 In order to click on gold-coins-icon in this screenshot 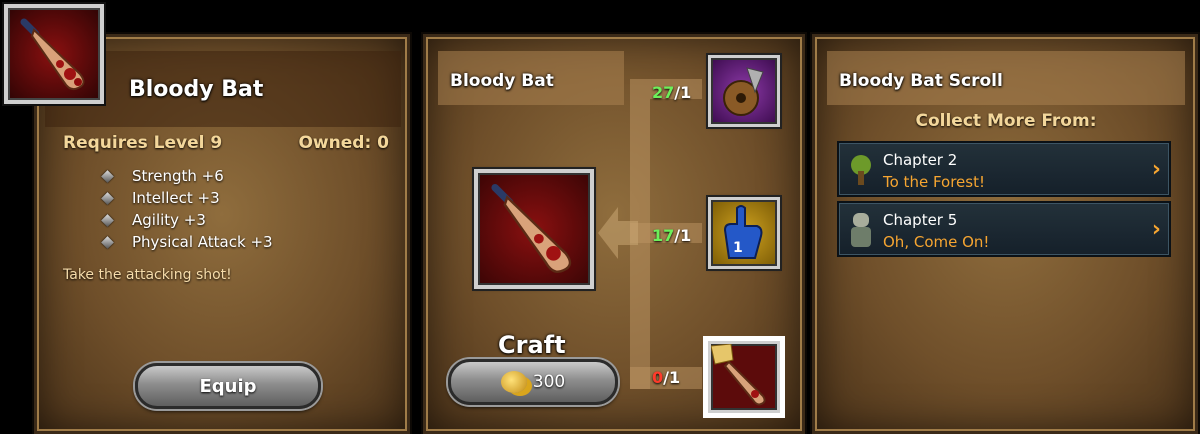, I will do `click(513, 382)`.